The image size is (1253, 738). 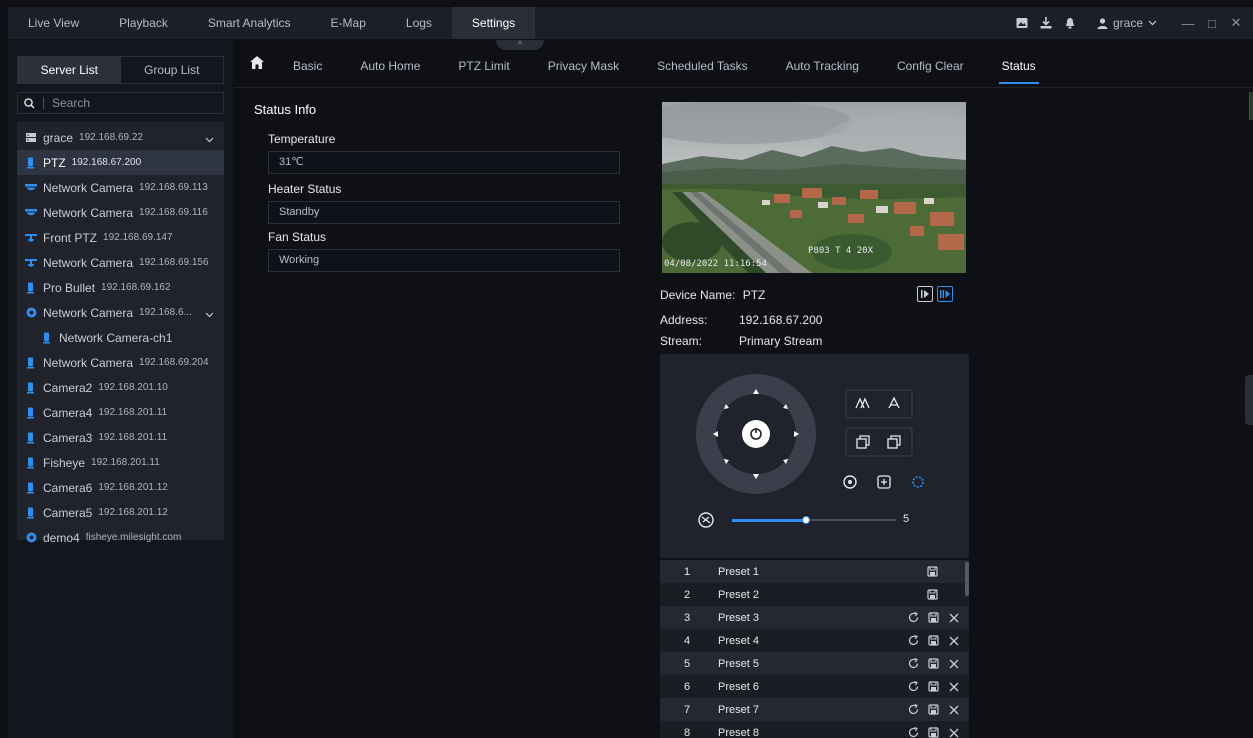 What do you see at coordinates (120, 462) in the screenshot?
I see `tree-device-item: Fisheye 192.168.201.11` at bounding box center [120, 462].